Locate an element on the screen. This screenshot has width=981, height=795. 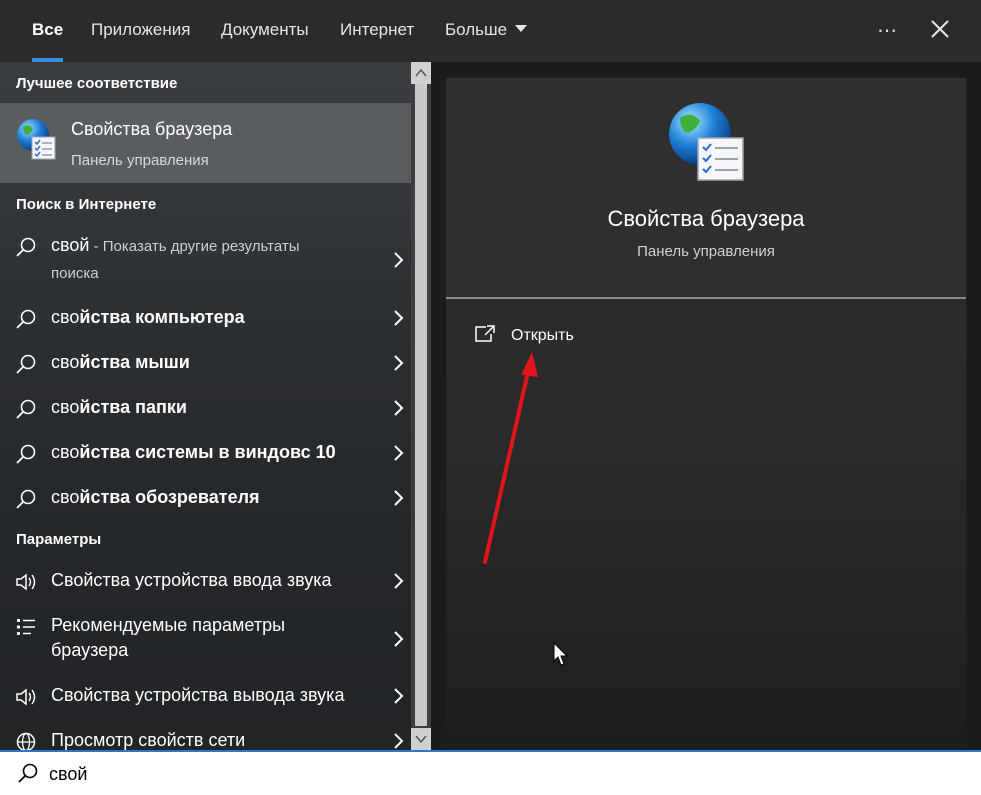
search-bar is located at coordinates (490, 772).